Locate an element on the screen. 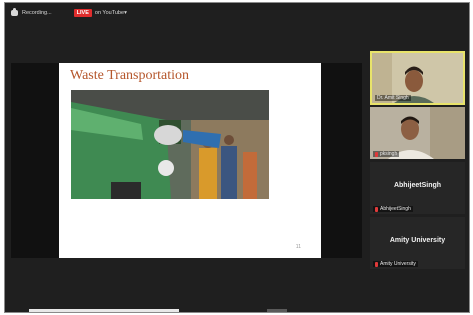  recording-icon is located at coordinates (14, 12).